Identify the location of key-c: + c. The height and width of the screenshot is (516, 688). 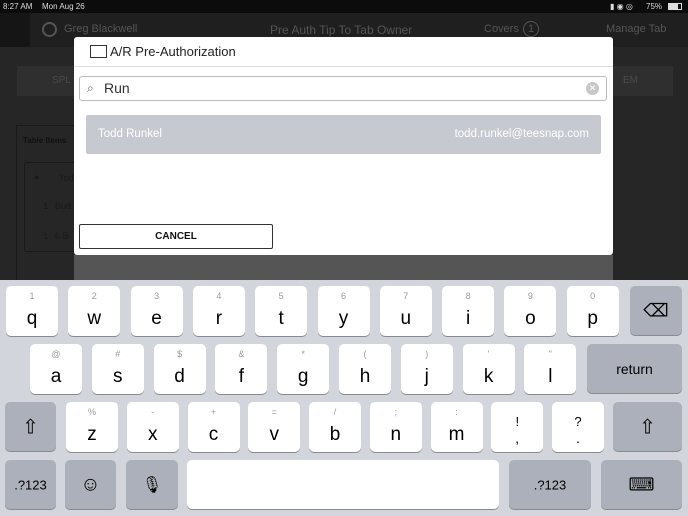
(213, 427).